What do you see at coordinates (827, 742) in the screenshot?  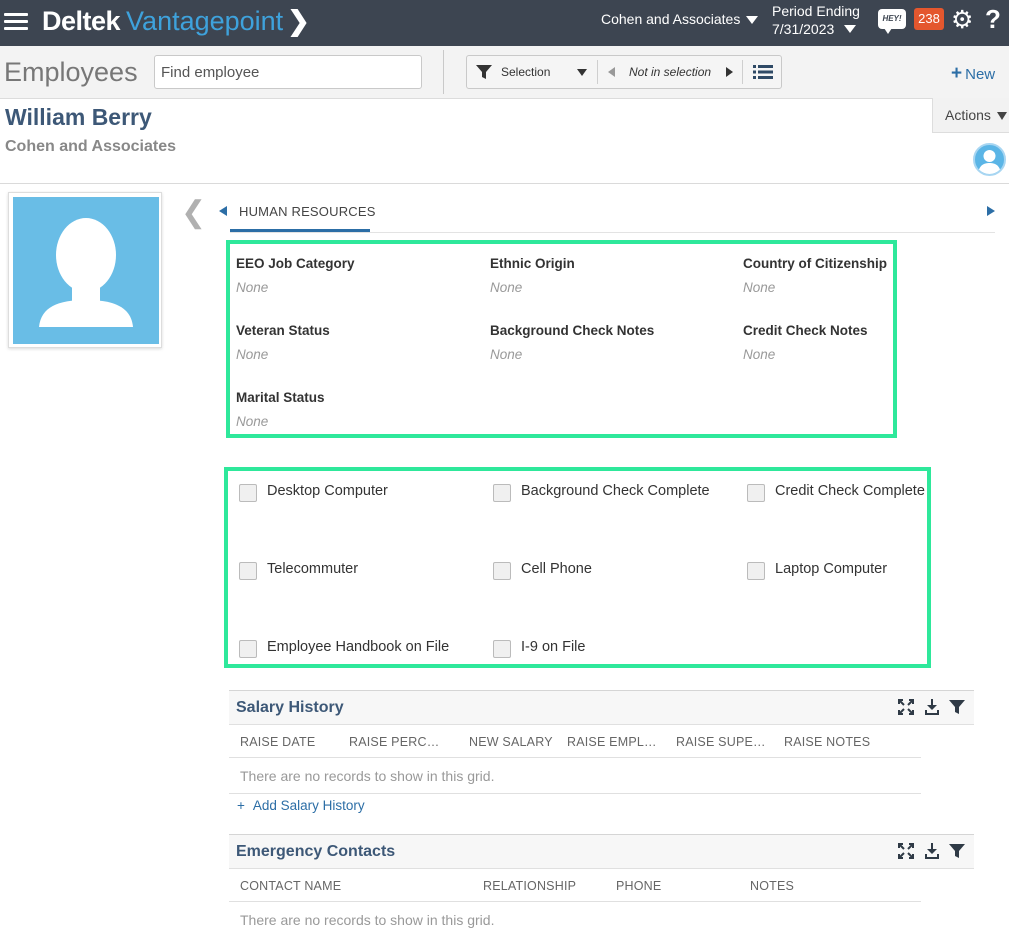 I see `column-header: RAISE NOTES` at bounding box center [827, 742].